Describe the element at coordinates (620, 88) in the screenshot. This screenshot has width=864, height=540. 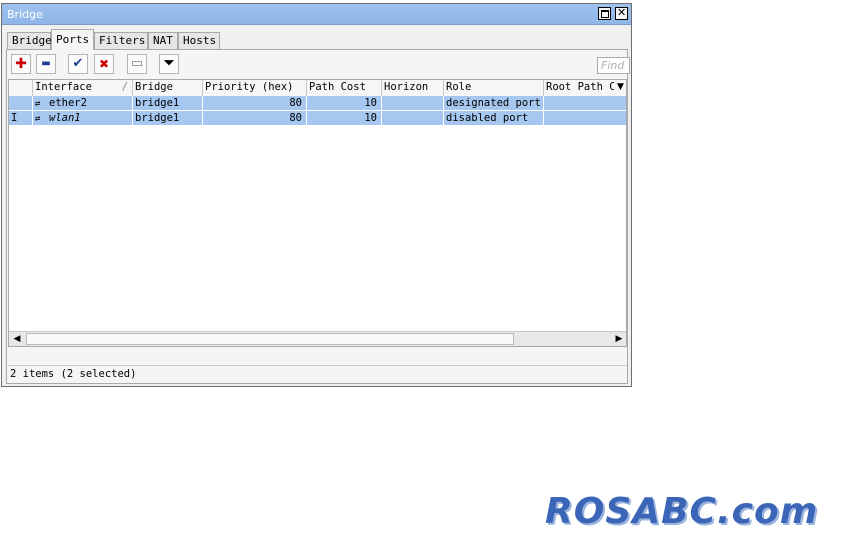
I see `column-chooser-icon: ▼` at that location.